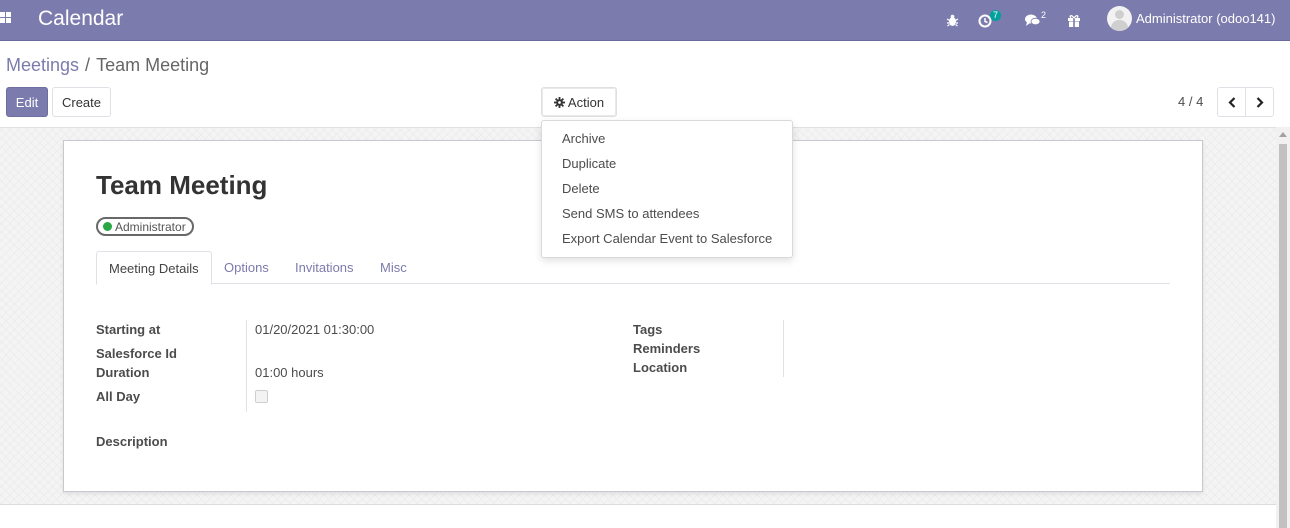  What do you see at coordinates (667, 239) in the screenshot?
I see `menu-item-export-salesforce: Export Calendar Event to Salesforce` at bounding box center [667, 239].